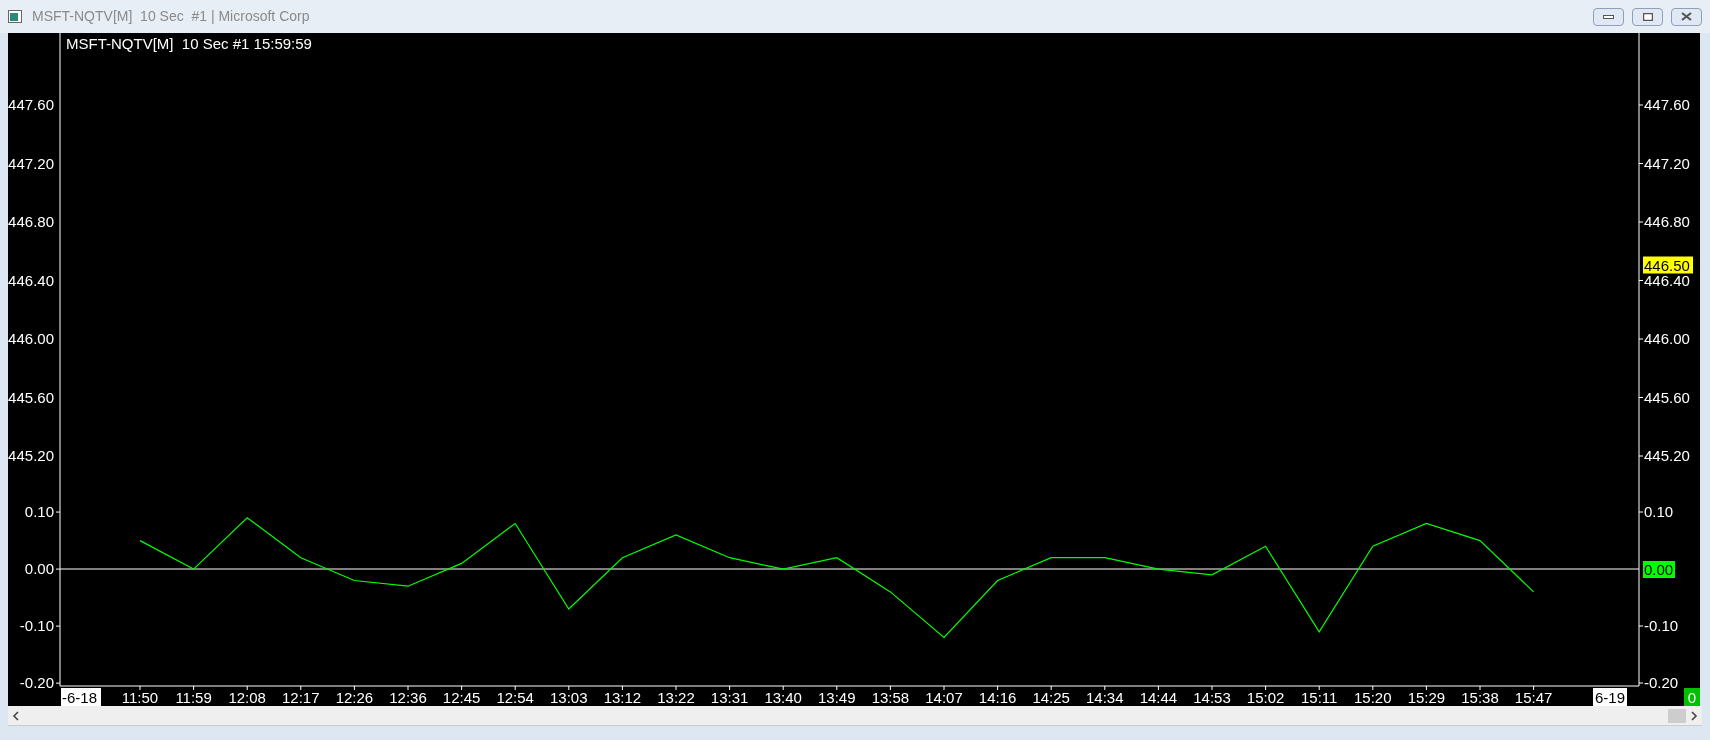  I want to click on maximize-button, so click(1647, 16).